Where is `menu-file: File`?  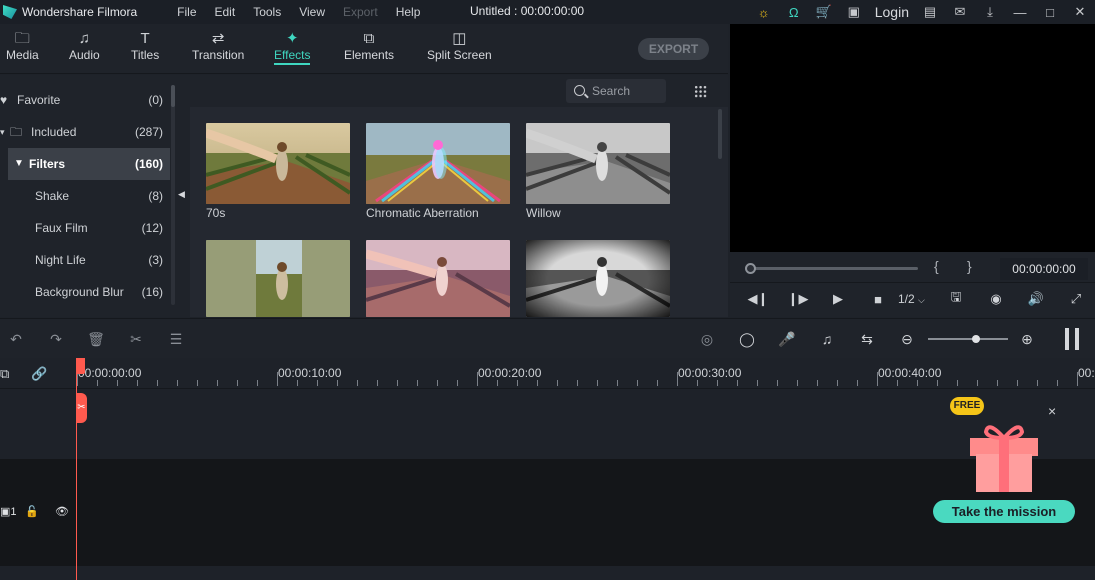 menu-file: File is located at coordinates (186, 12).